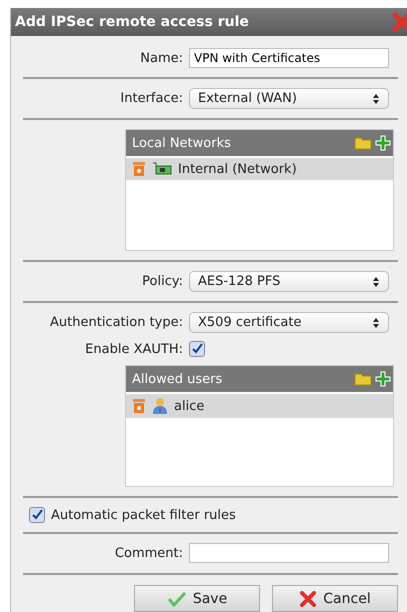 The width and height of the screenshot is (407, 612). Describe the element at coordinates (289, 98) in the screenshot. I see `dropdown: External (WAN)` at that location.